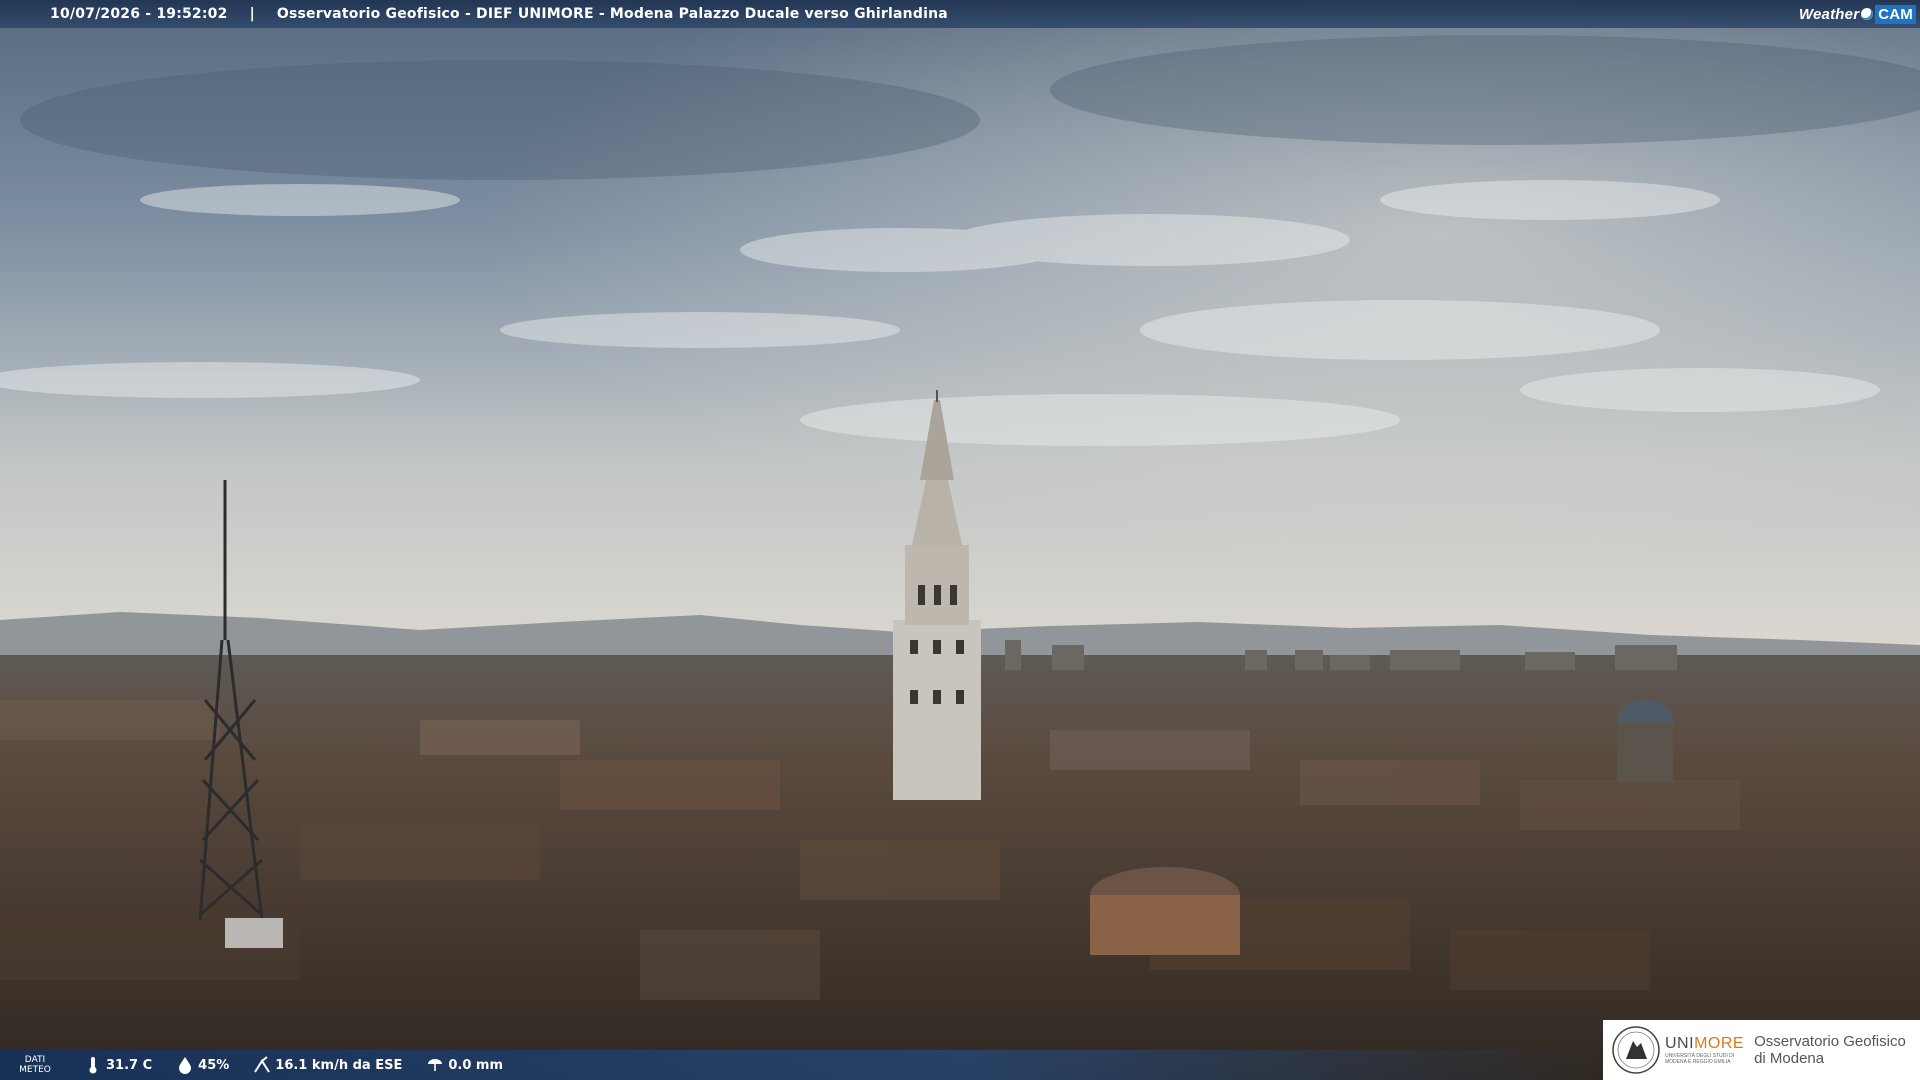 The height and width of the screenshot is (1080, 1920). I want to click on thermometer-icon, so click(93, 1065).